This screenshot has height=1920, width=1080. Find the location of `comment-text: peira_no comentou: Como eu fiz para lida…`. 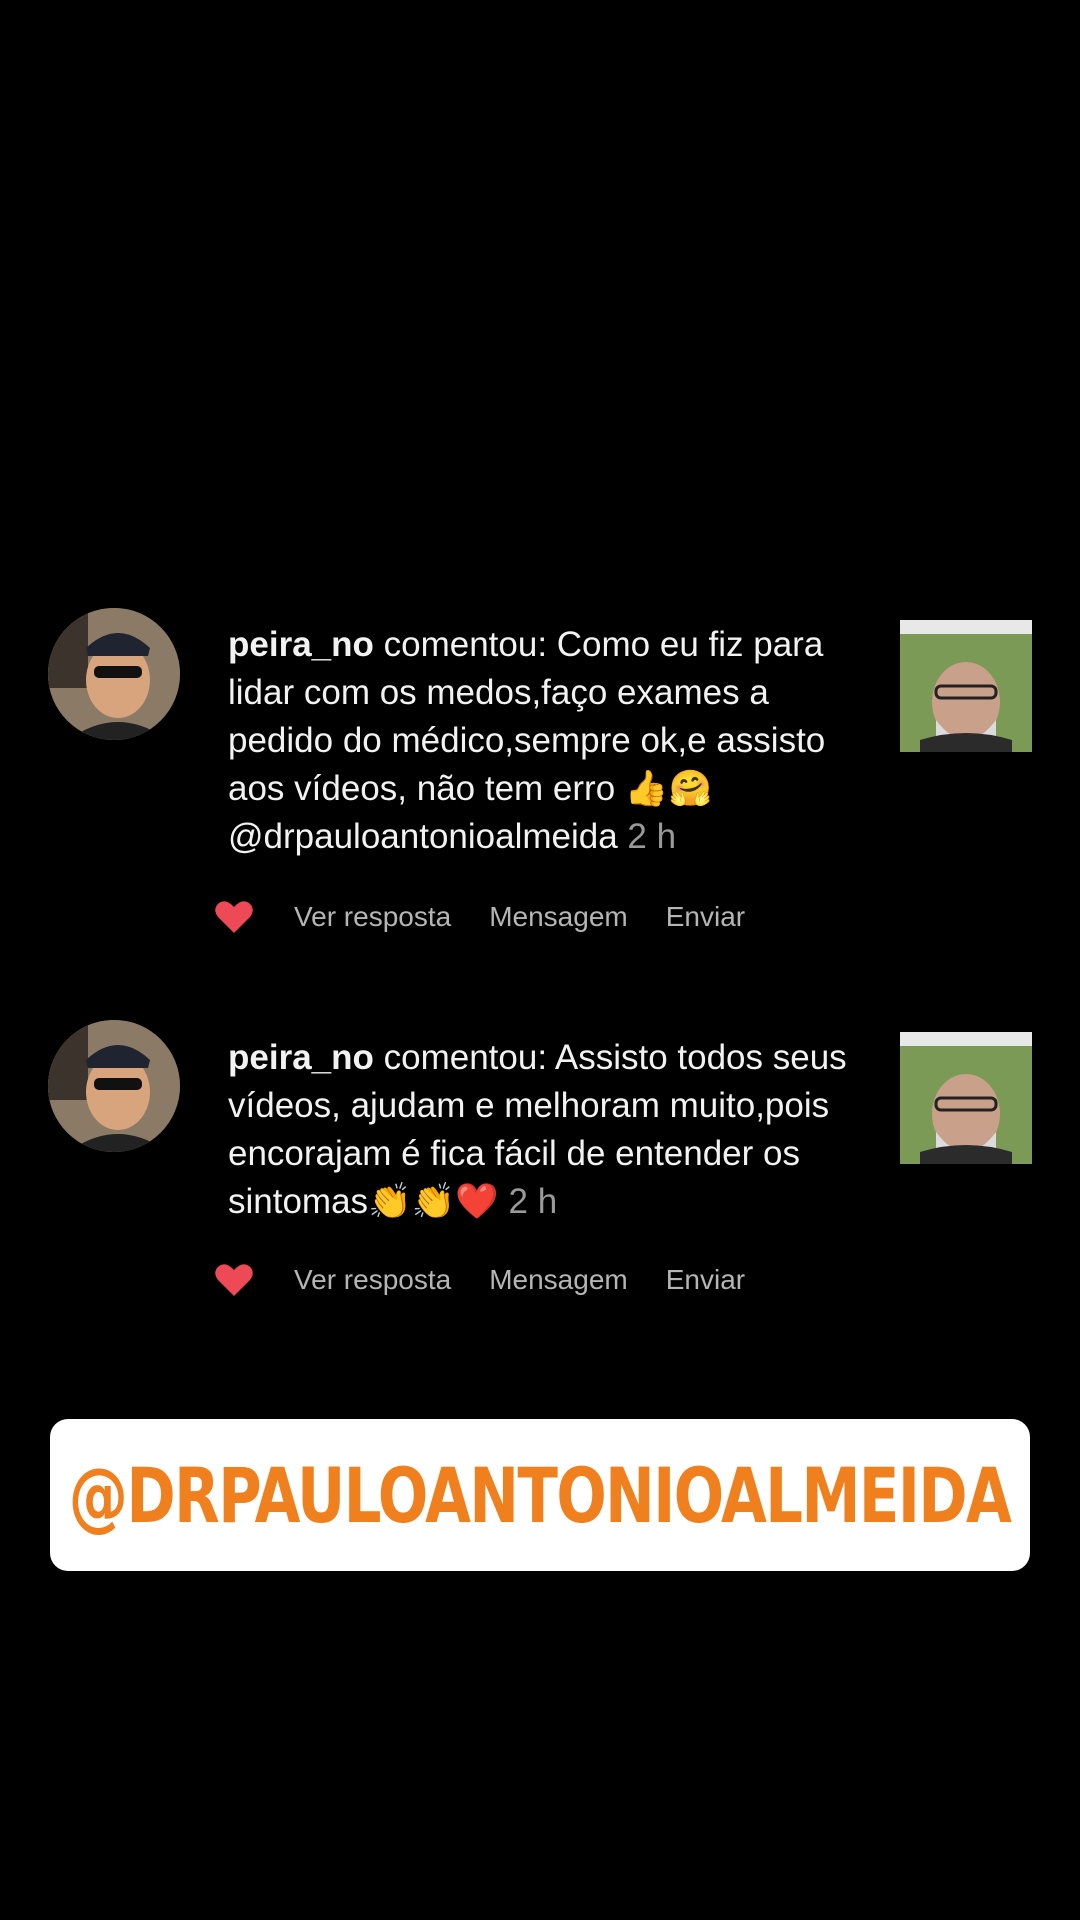

comment-text: peira_no comentou: Como eu fiz para lida… is located at coordinates (548, 741).